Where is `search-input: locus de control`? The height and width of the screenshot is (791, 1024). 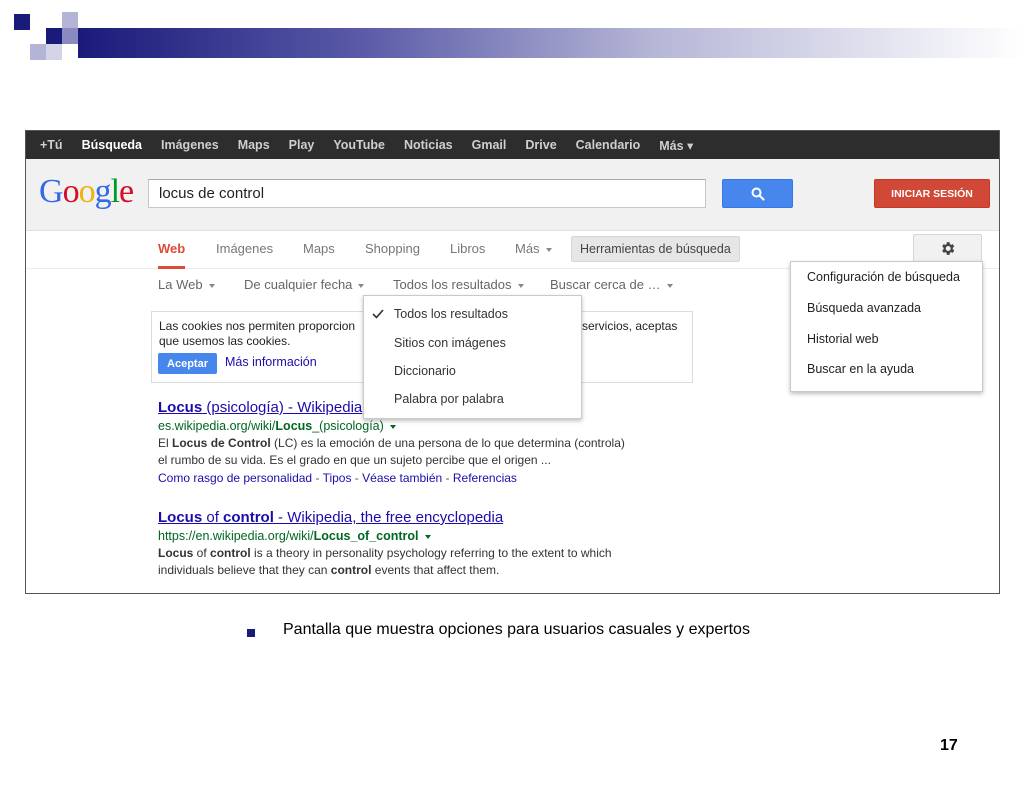 search-input: locus de control is located at coordinates (427, 193).